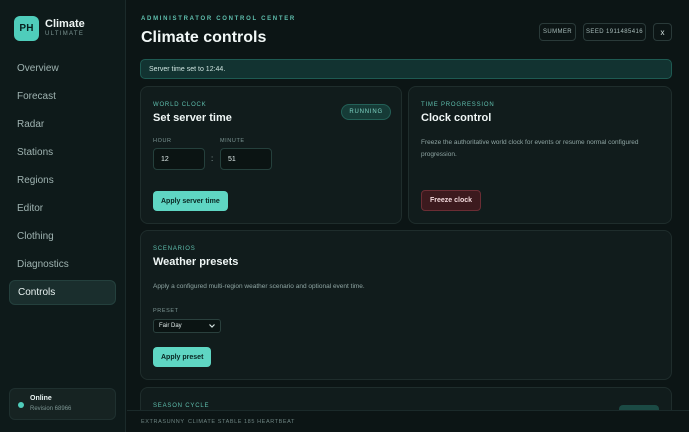 This screenshot has height=432, width=689. Describe the element at coordinates (215, 422) in the screenshot. I see `footer-climate-state: CLIMATE STABLE` at that location.